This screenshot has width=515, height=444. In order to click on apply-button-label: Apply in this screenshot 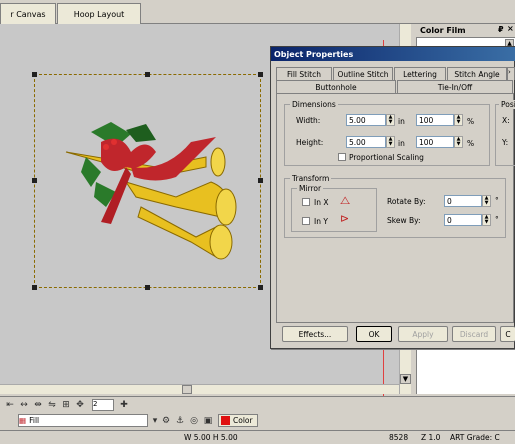, I will do `click(423, 334)`.